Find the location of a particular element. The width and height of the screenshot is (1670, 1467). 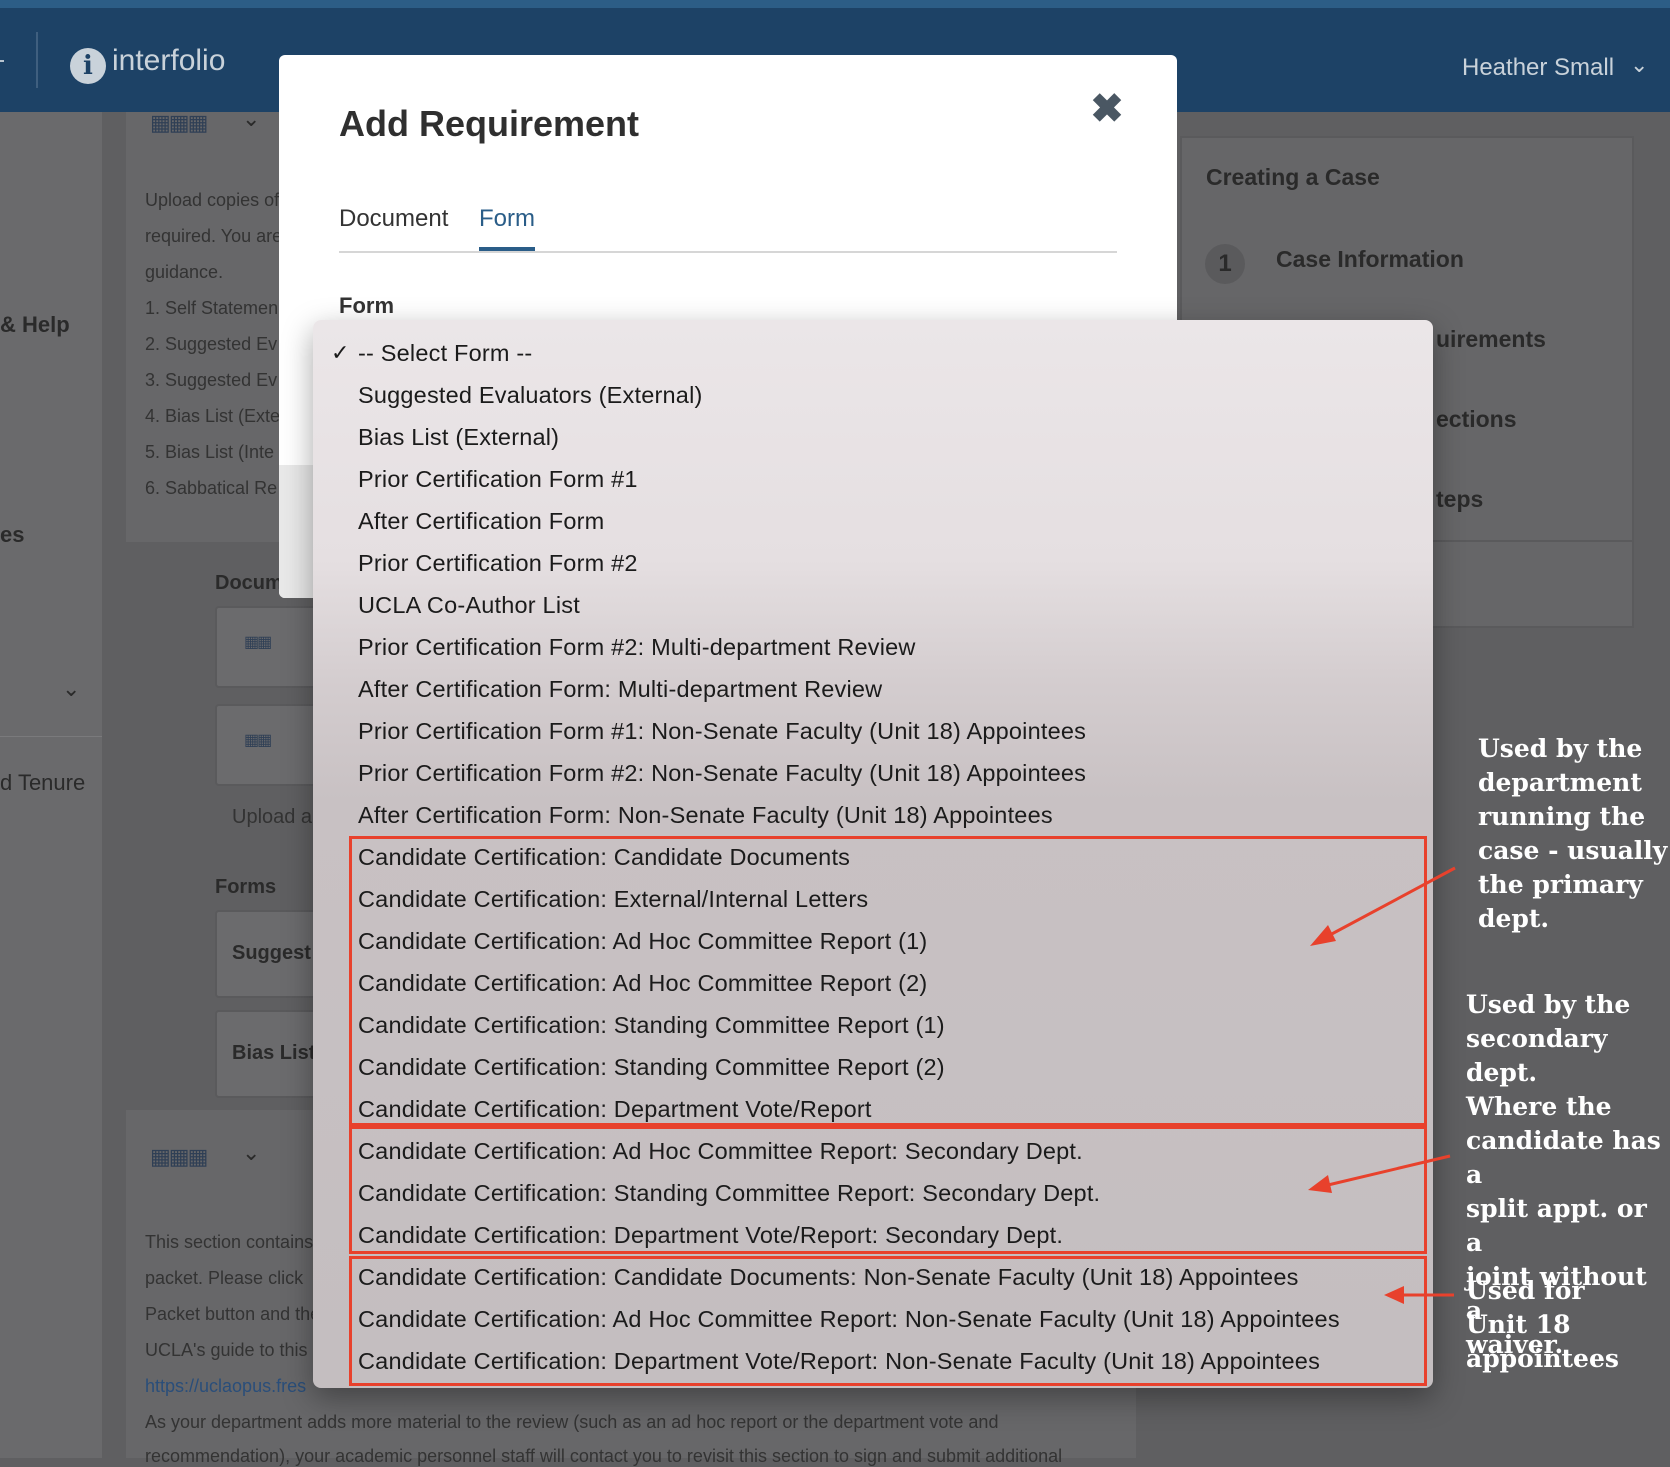

arrow-secondary is located at coordinates (1389, 1170).